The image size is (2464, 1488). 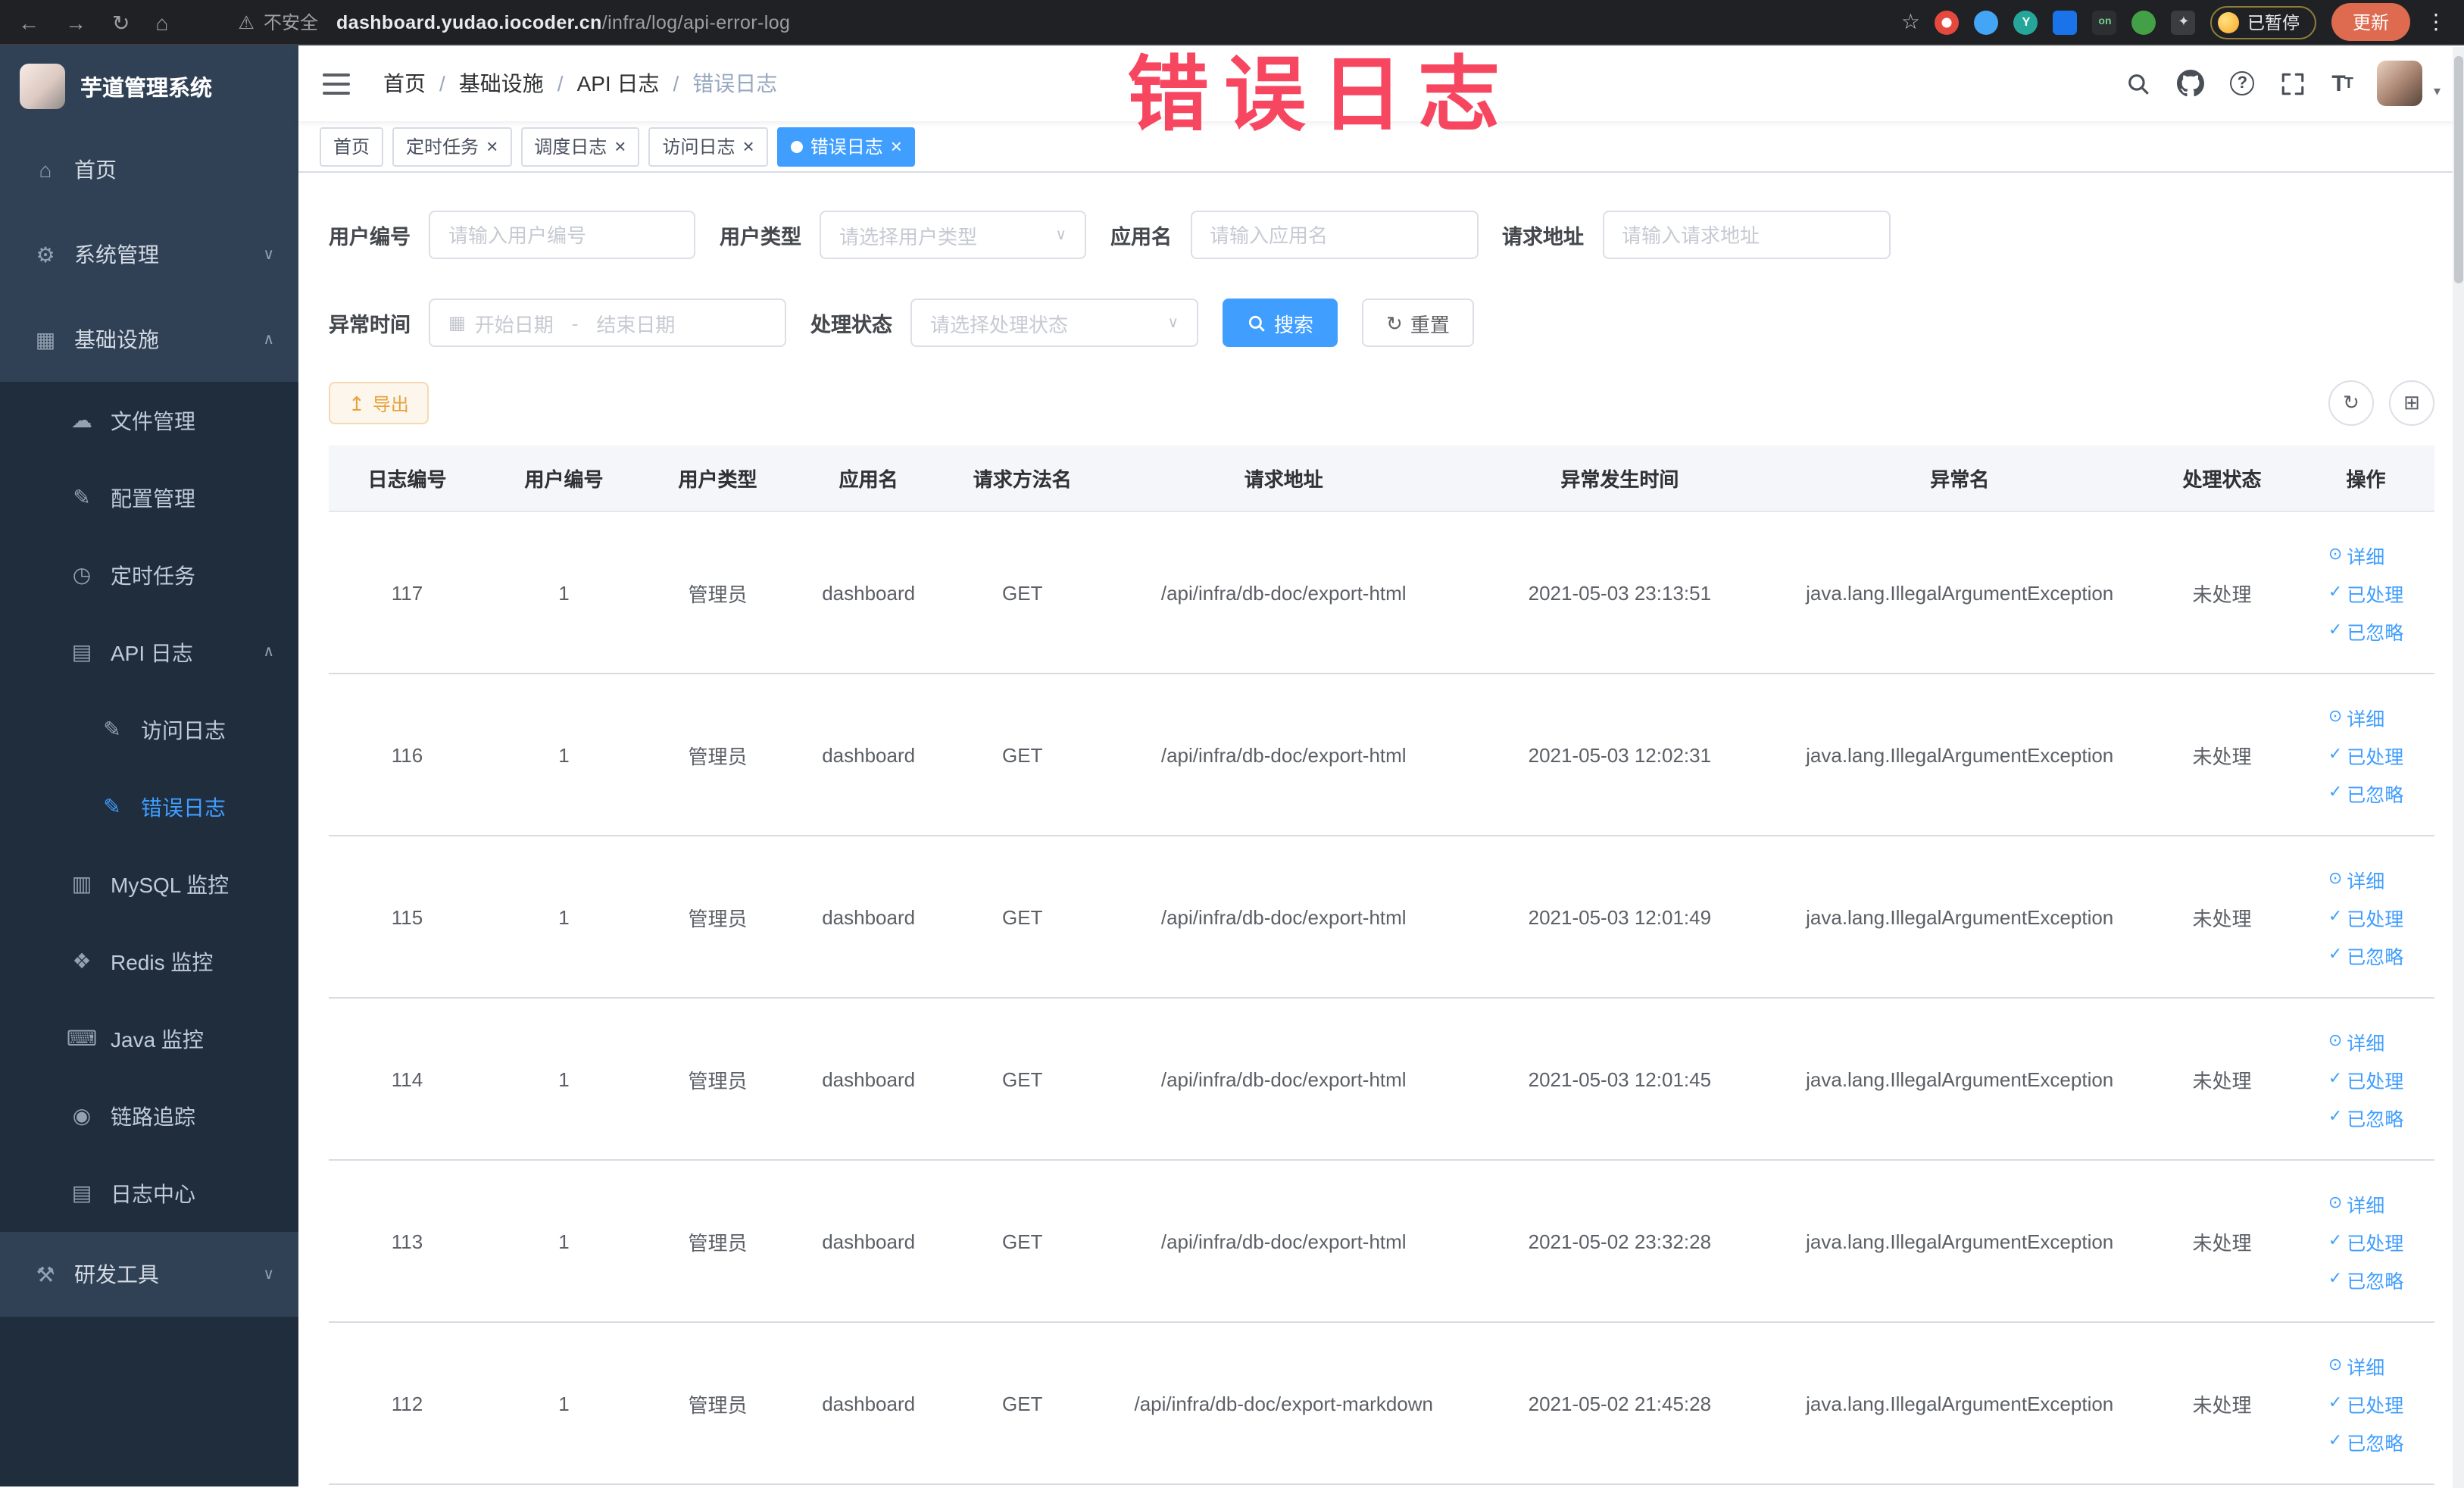 I want to click on logo: 芋道管理系统, so click(x=149, y=86).